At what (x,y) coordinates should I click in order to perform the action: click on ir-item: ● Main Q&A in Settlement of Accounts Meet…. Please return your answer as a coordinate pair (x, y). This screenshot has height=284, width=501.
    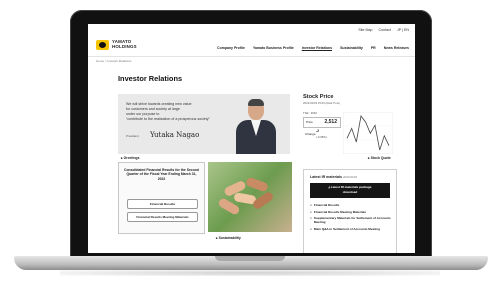
    Looking at the image, I should click on (351, 229).